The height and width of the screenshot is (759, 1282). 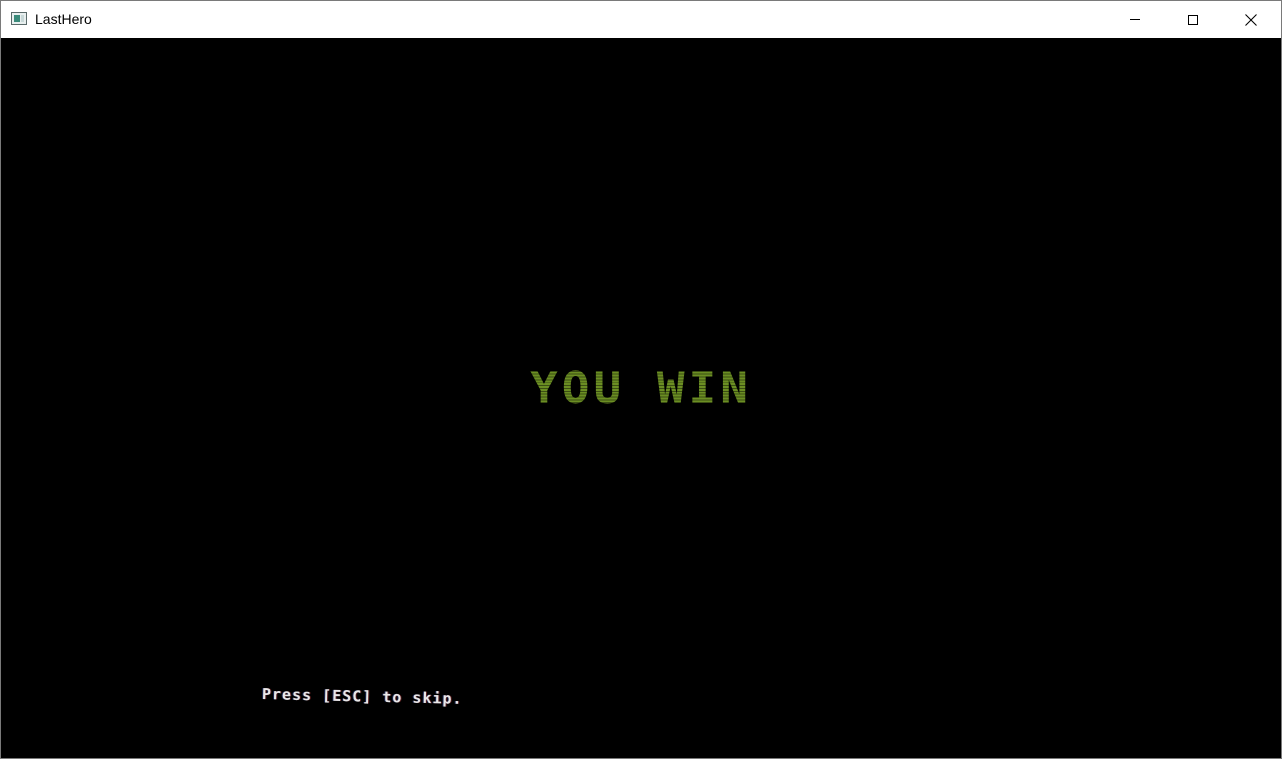 I want to click on close-button, so click(x=1251, y=19).